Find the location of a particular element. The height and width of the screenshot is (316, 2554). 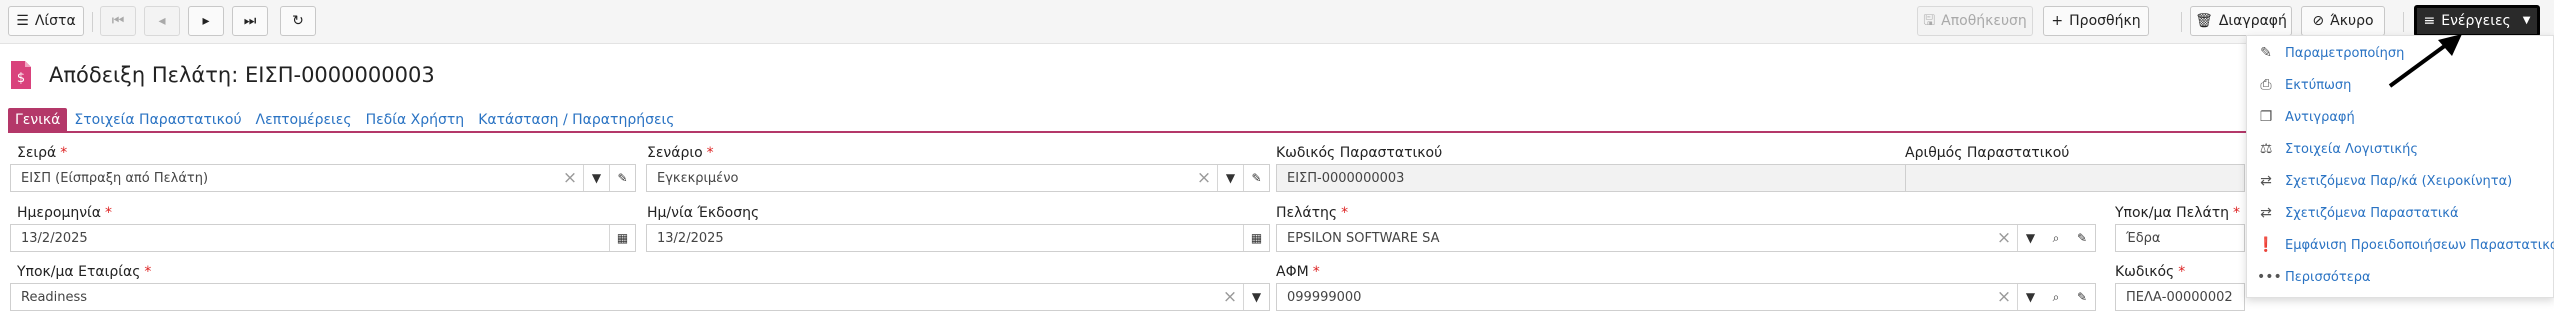

menu-item-related-manual: ⇄ Σχετιζόμενα Παρ/κά (Χειροκίνητα) is located at coordinates (2384, 181).